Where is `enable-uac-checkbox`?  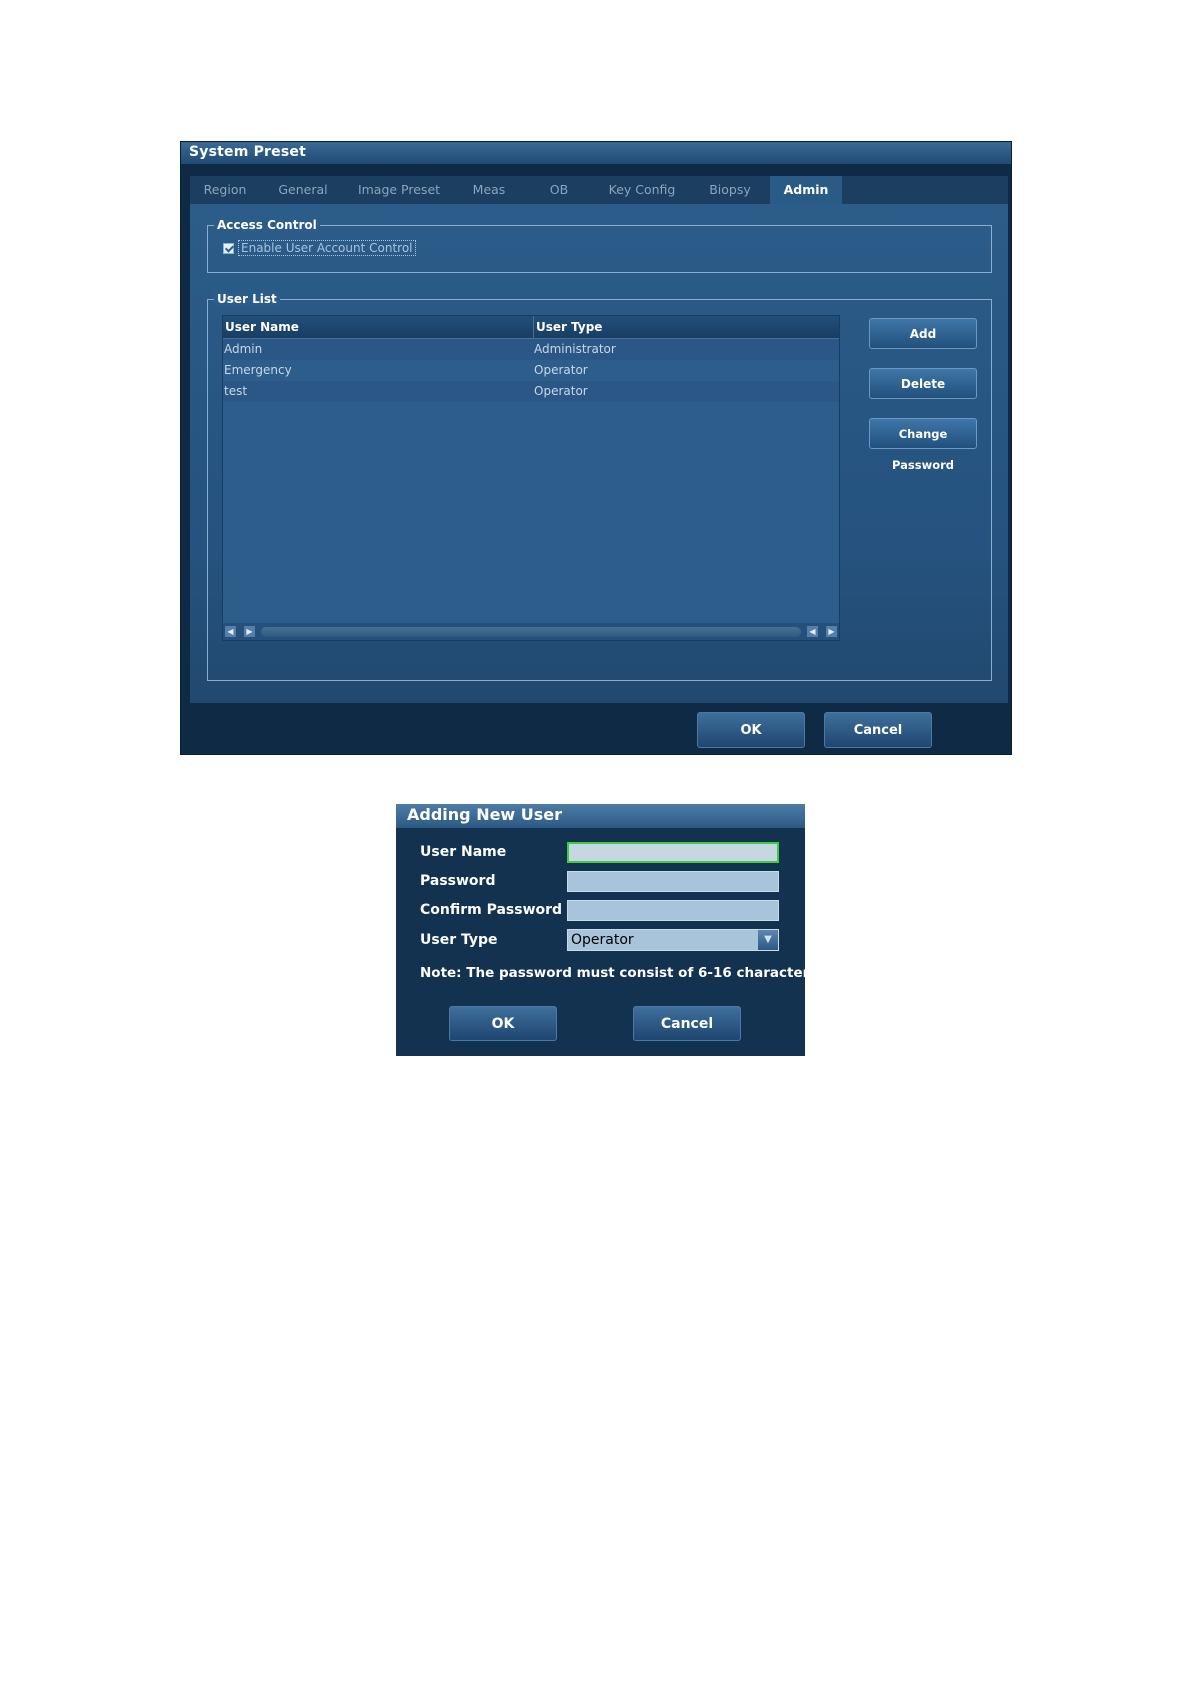
enable-uac-checkbox is located at coordinates (228, 248).